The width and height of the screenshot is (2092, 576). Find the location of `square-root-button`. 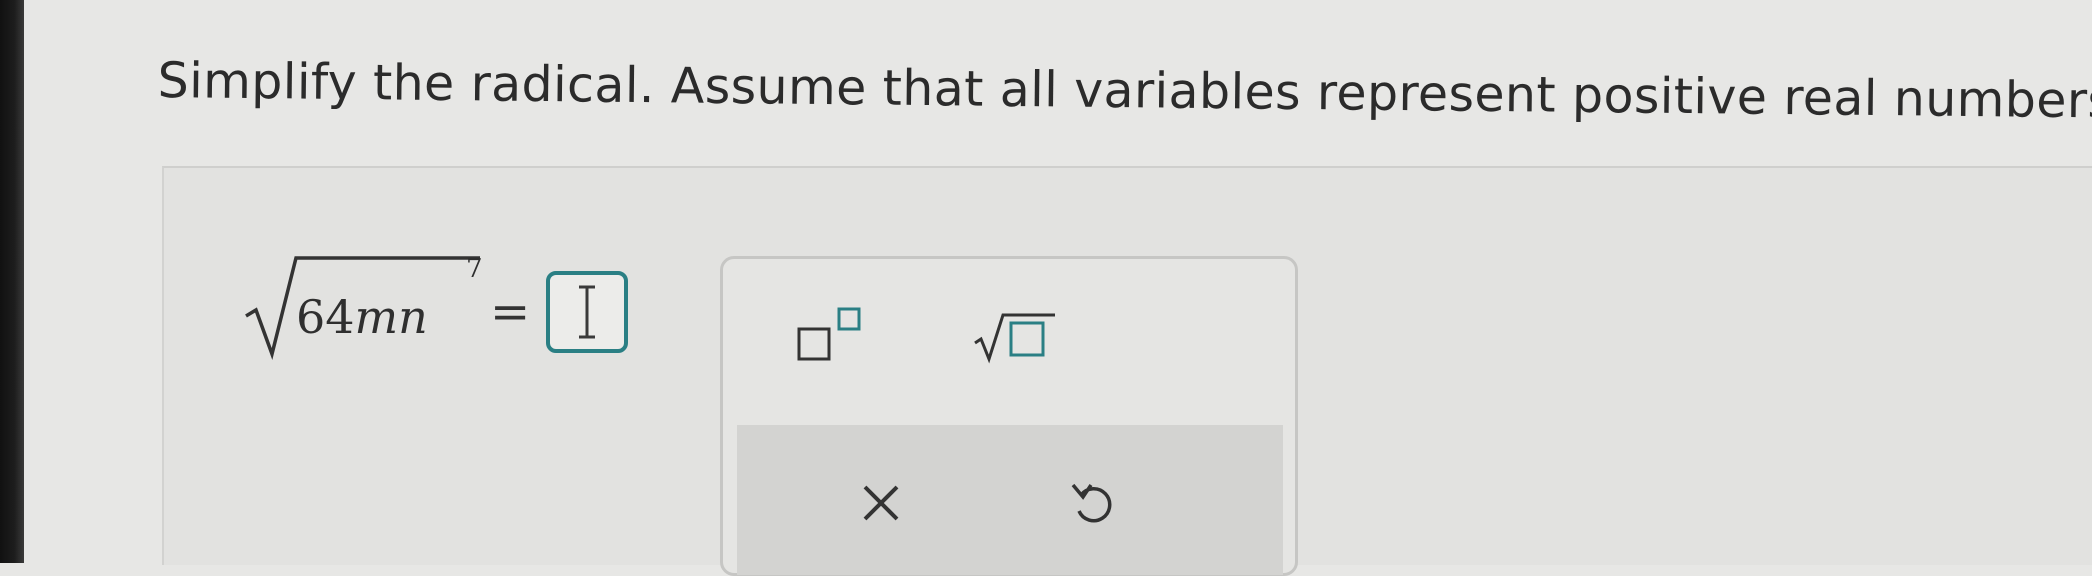

square-root-button is located at coordinates (1015, 334).